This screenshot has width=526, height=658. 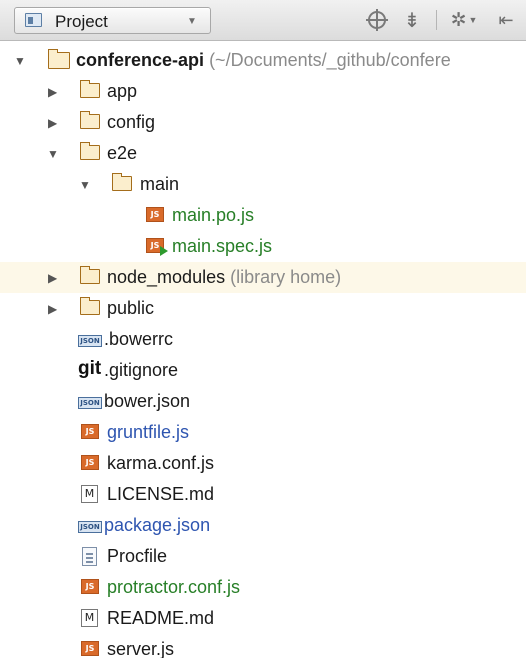 What do you see at coordinates (161, 494) in the screenshot?
I see `tree-item-label: LICENSE.md` at bounding box center [161, 494].